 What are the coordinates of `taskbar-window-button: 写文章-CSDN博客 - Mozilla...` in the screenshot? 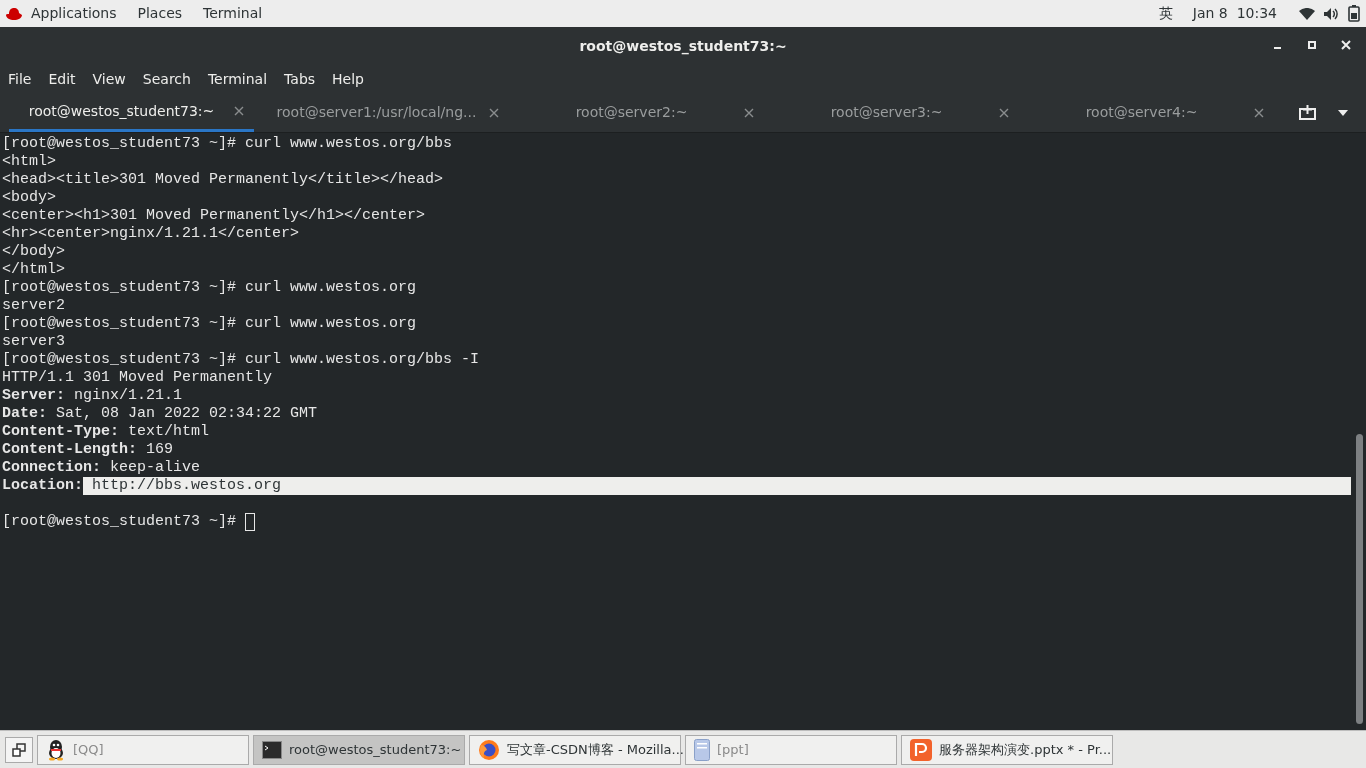 It's located at (575, 749).